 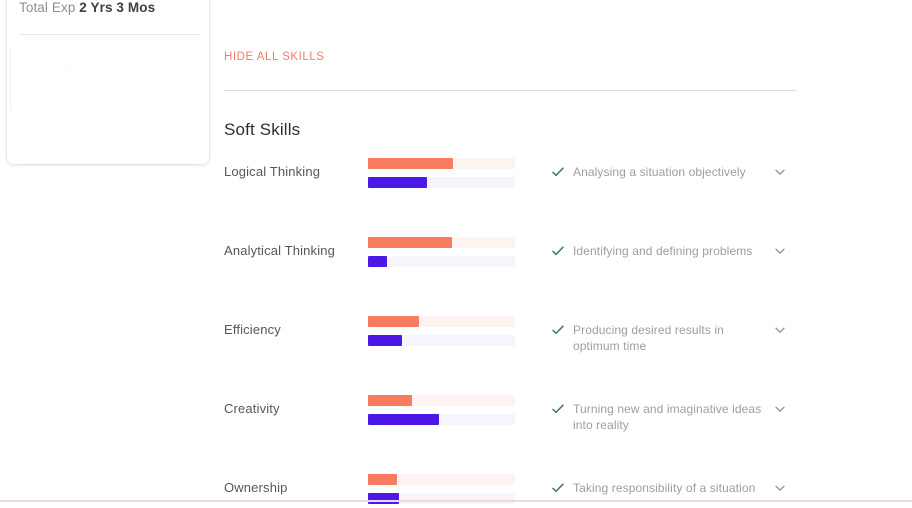 I want to click on section-divider, so click(x=510, y=90).